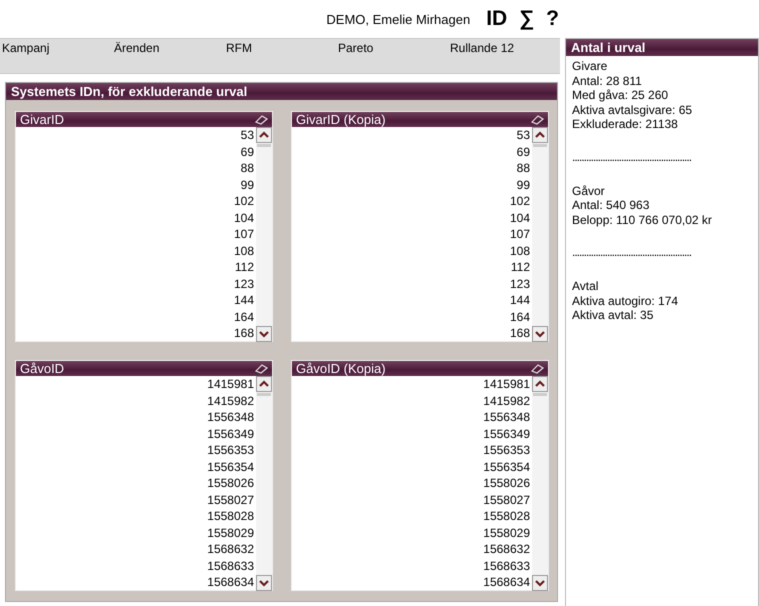  What do you see at coordinates (526, 19) in the screenshot?
I see `header-icon: ∑` at bounding box center [526, 19].